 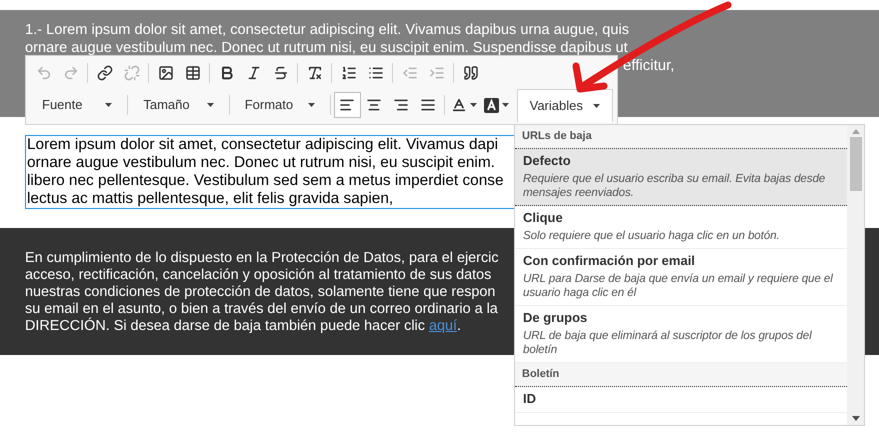 I want to click on numbered-list-icon, so click(x=348, y=73).